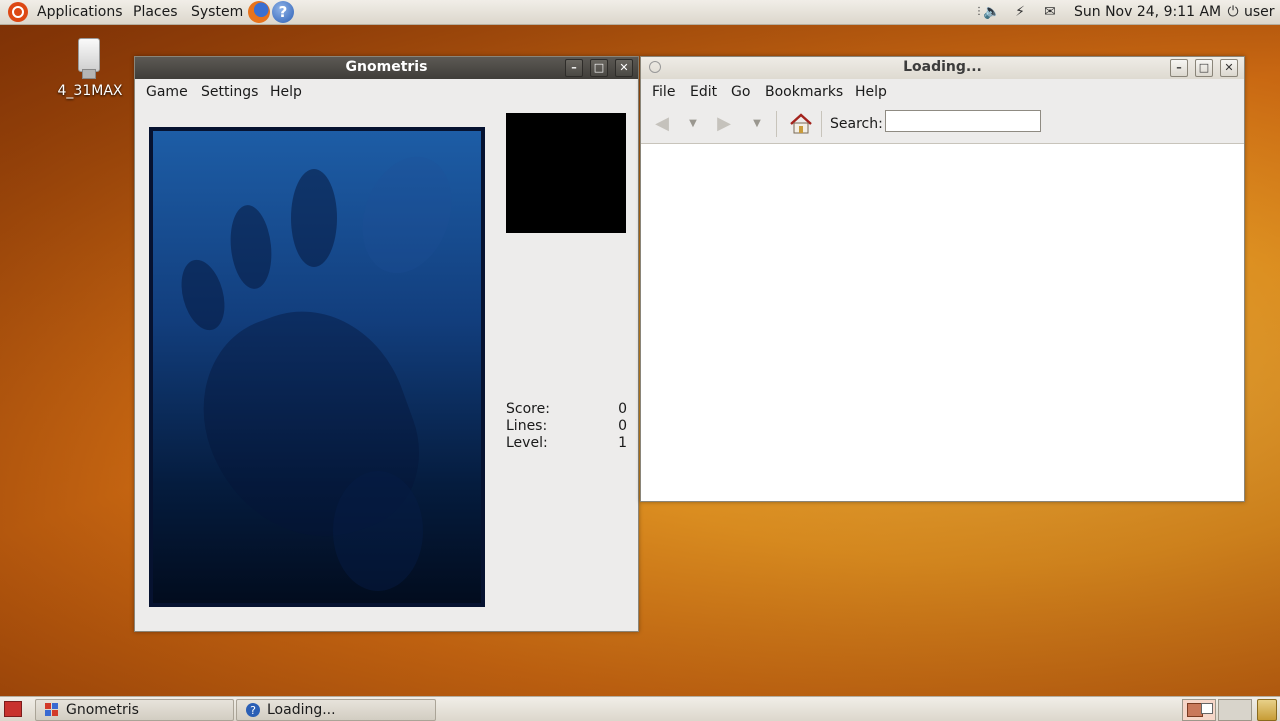 This screenshot has width=1280, height=721. I want to click on clock: Sun Nov 24, 9:11 AM, so click(1147, 12).